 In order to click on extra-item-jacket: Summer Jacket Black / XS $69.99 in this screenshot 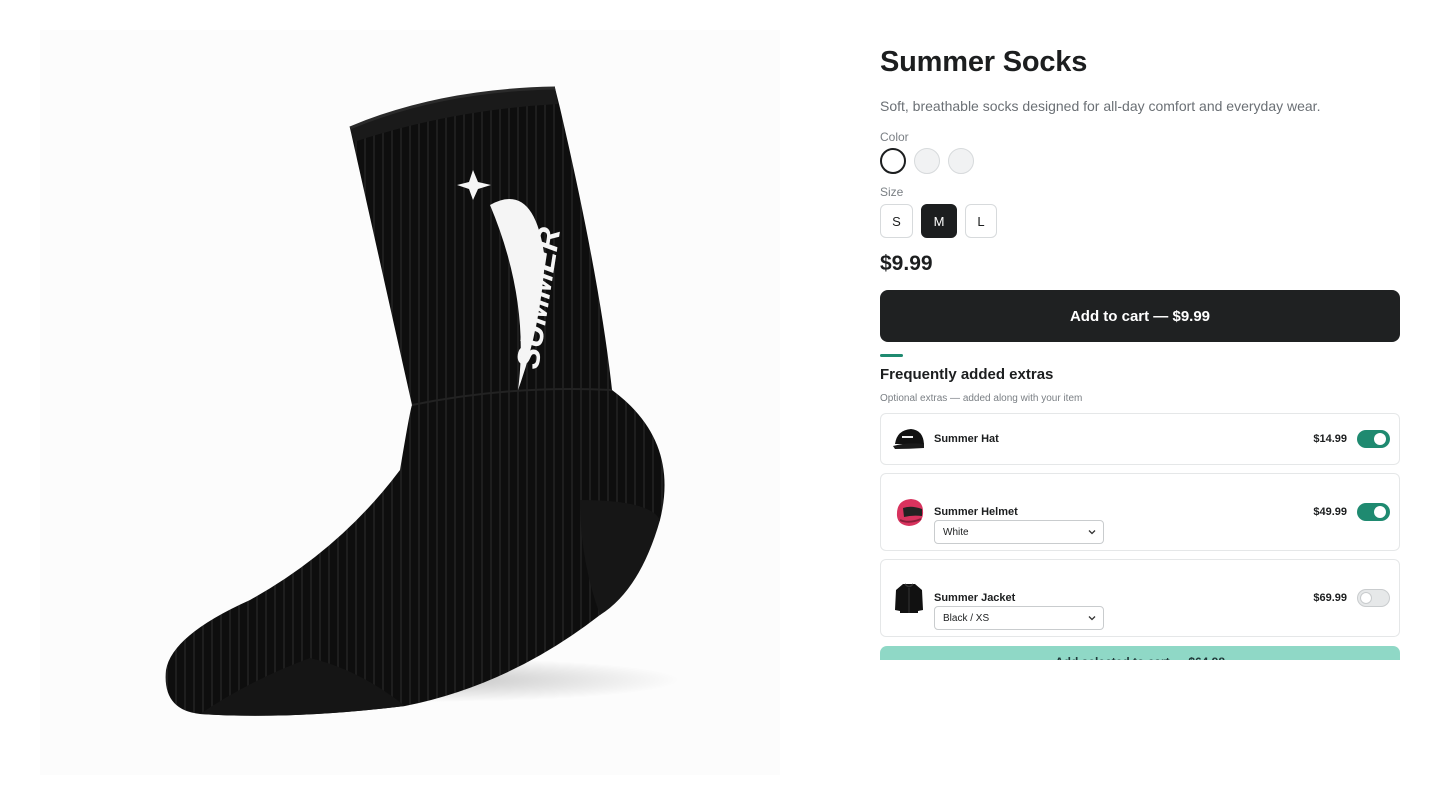, I will do `click(1140, 598)`.